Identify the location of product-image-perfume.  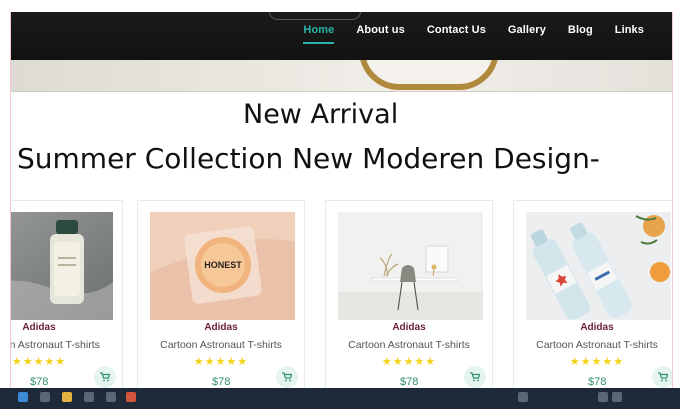
(62, 266).